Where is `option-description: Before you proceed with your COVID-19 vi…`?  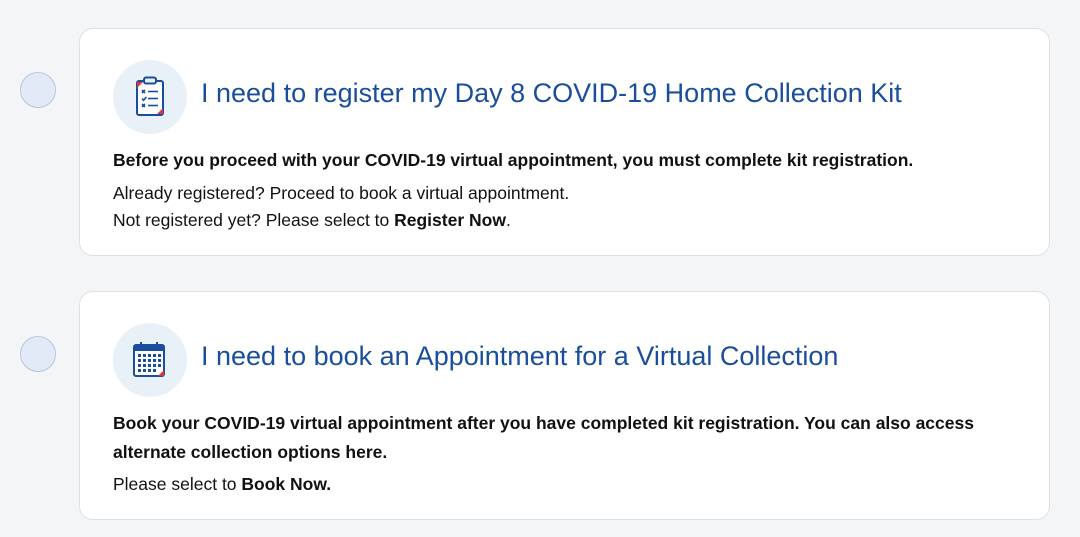 option-description: Before you proceed with your COVID-19 vi… is located at coordinates (565, 190).